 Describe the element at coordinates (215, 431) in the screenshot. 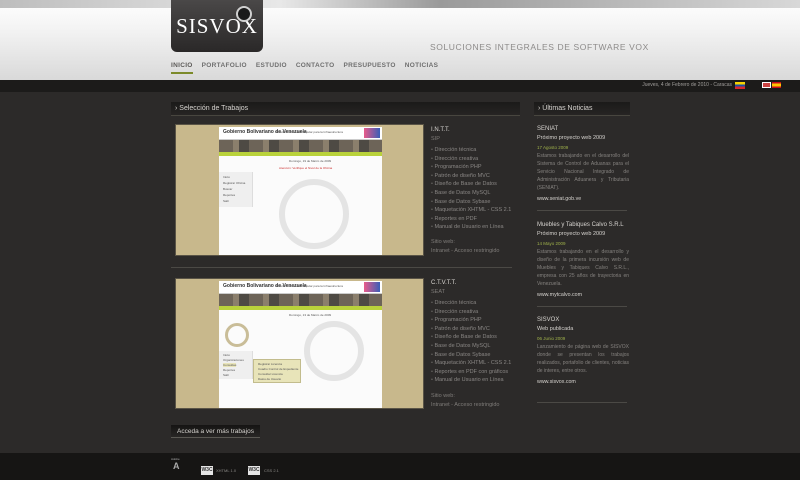

I see `more-works-button: Acceda a ver más trabajos` at that location.